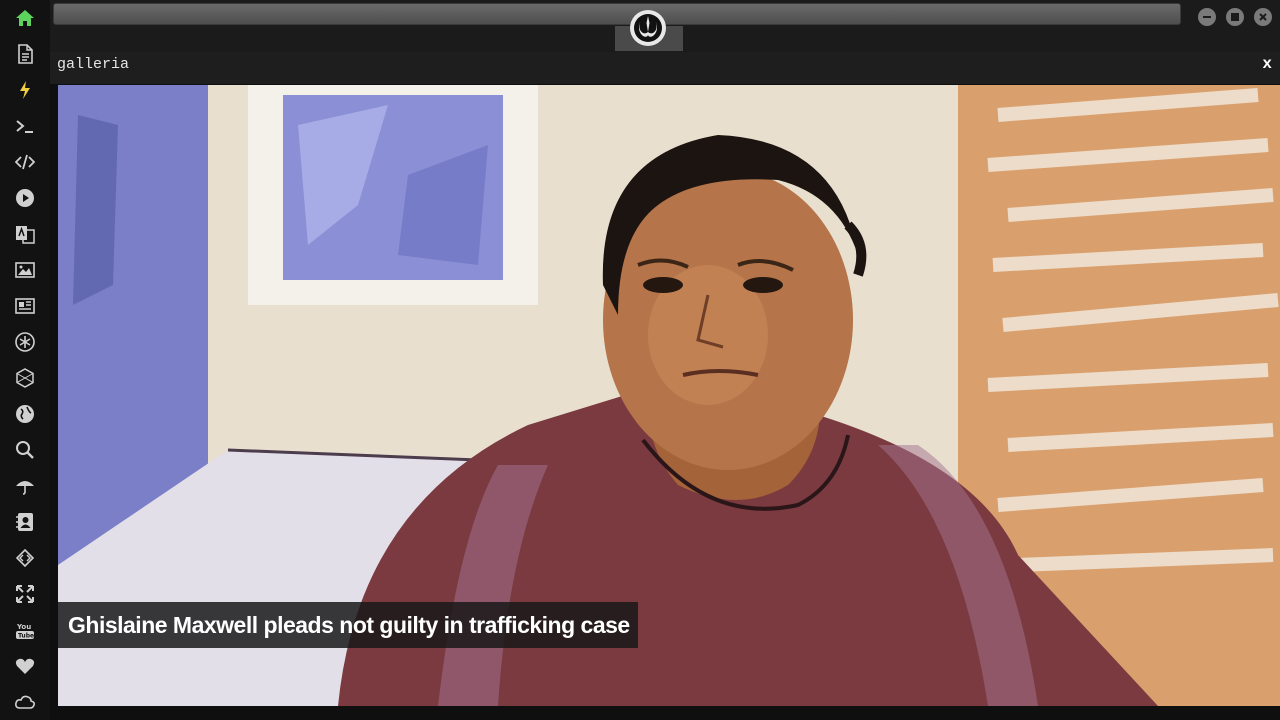  Describe the element at coordinates (1207, 17) in the screenshot. I see `minimize-icon` at that location.